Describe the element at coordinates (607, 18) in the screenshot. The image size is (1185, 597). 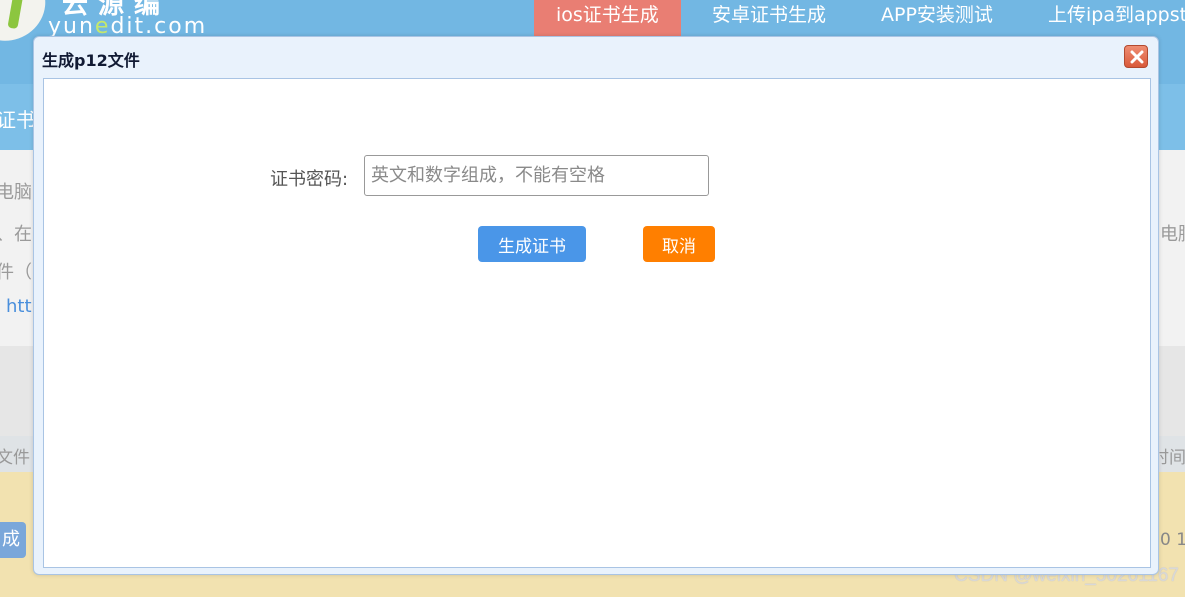
I see `nav-item-ios-cert: ios证书生成` at that location.